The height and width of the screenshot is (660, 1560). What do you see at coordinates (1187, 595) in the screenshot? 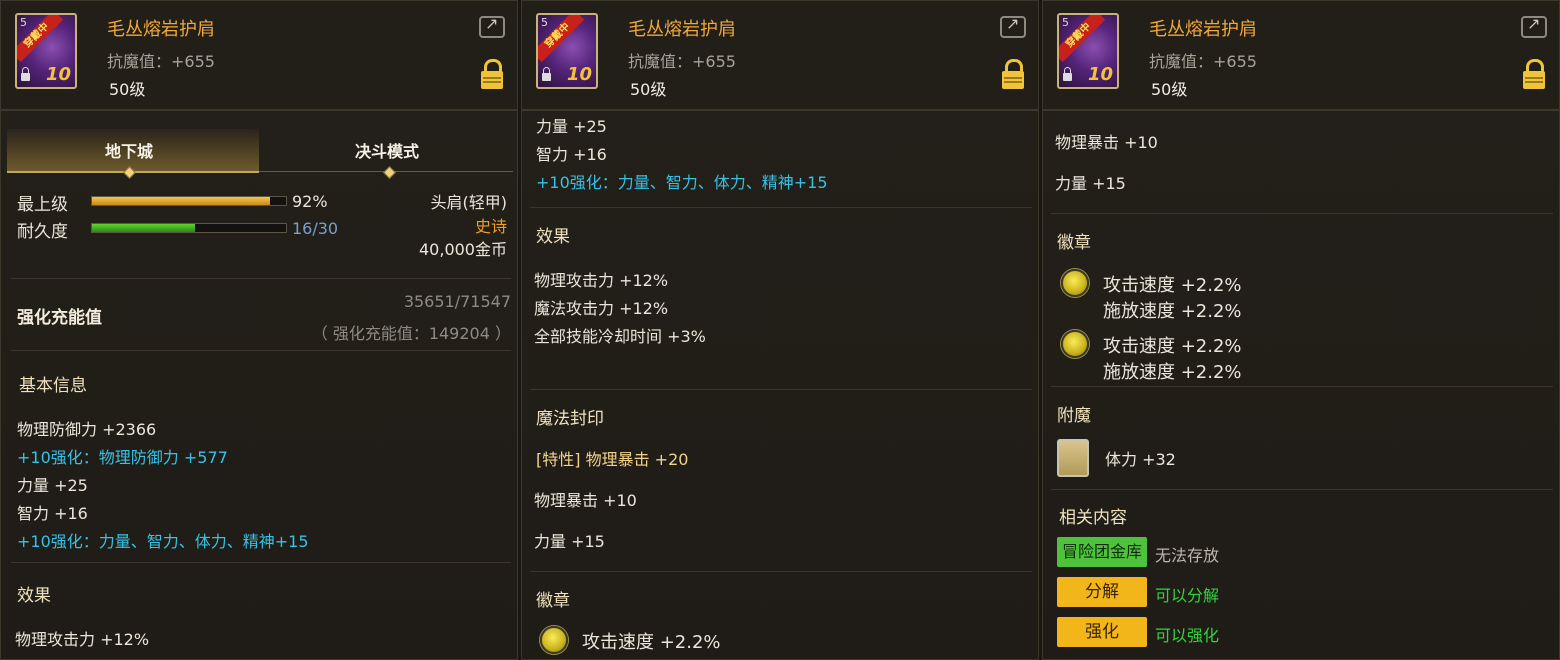
I see `related-status: 可以分解` at bounding box center [1187, 595].